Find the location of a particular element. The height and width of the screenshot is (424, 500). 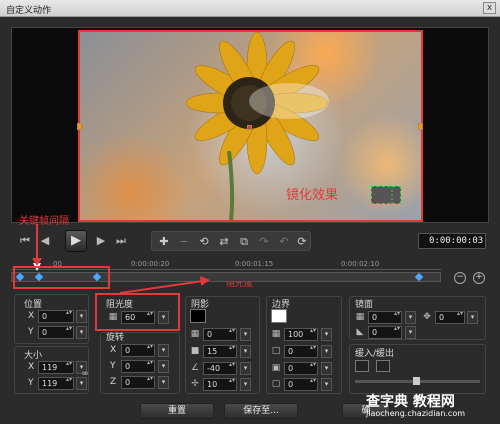

shadow-angle-input: -40 is located at coordinates (220, 368).